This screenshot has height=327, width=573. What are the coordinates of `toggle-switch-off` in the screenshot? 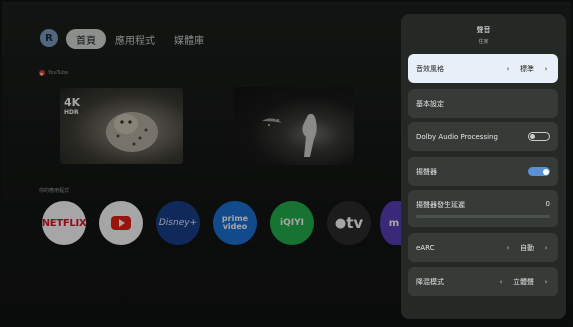 It's located at (539, 136).